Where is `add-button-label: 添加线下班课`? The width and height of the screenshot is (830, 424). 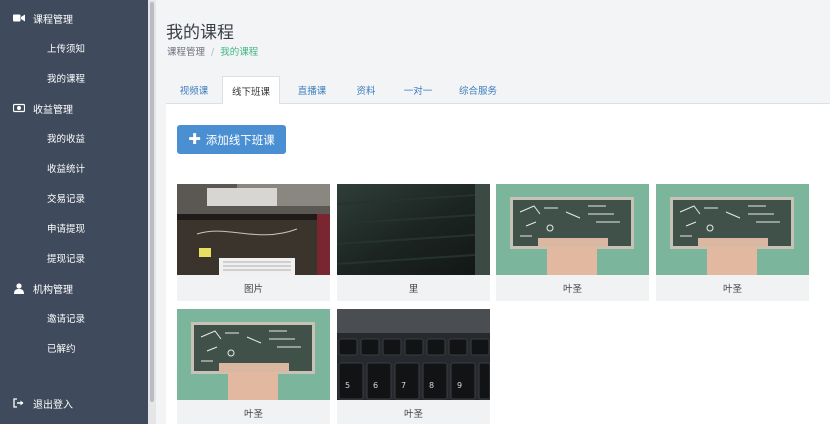 add-button-label: 添加线下班课 is located at coordinates (240, 139).